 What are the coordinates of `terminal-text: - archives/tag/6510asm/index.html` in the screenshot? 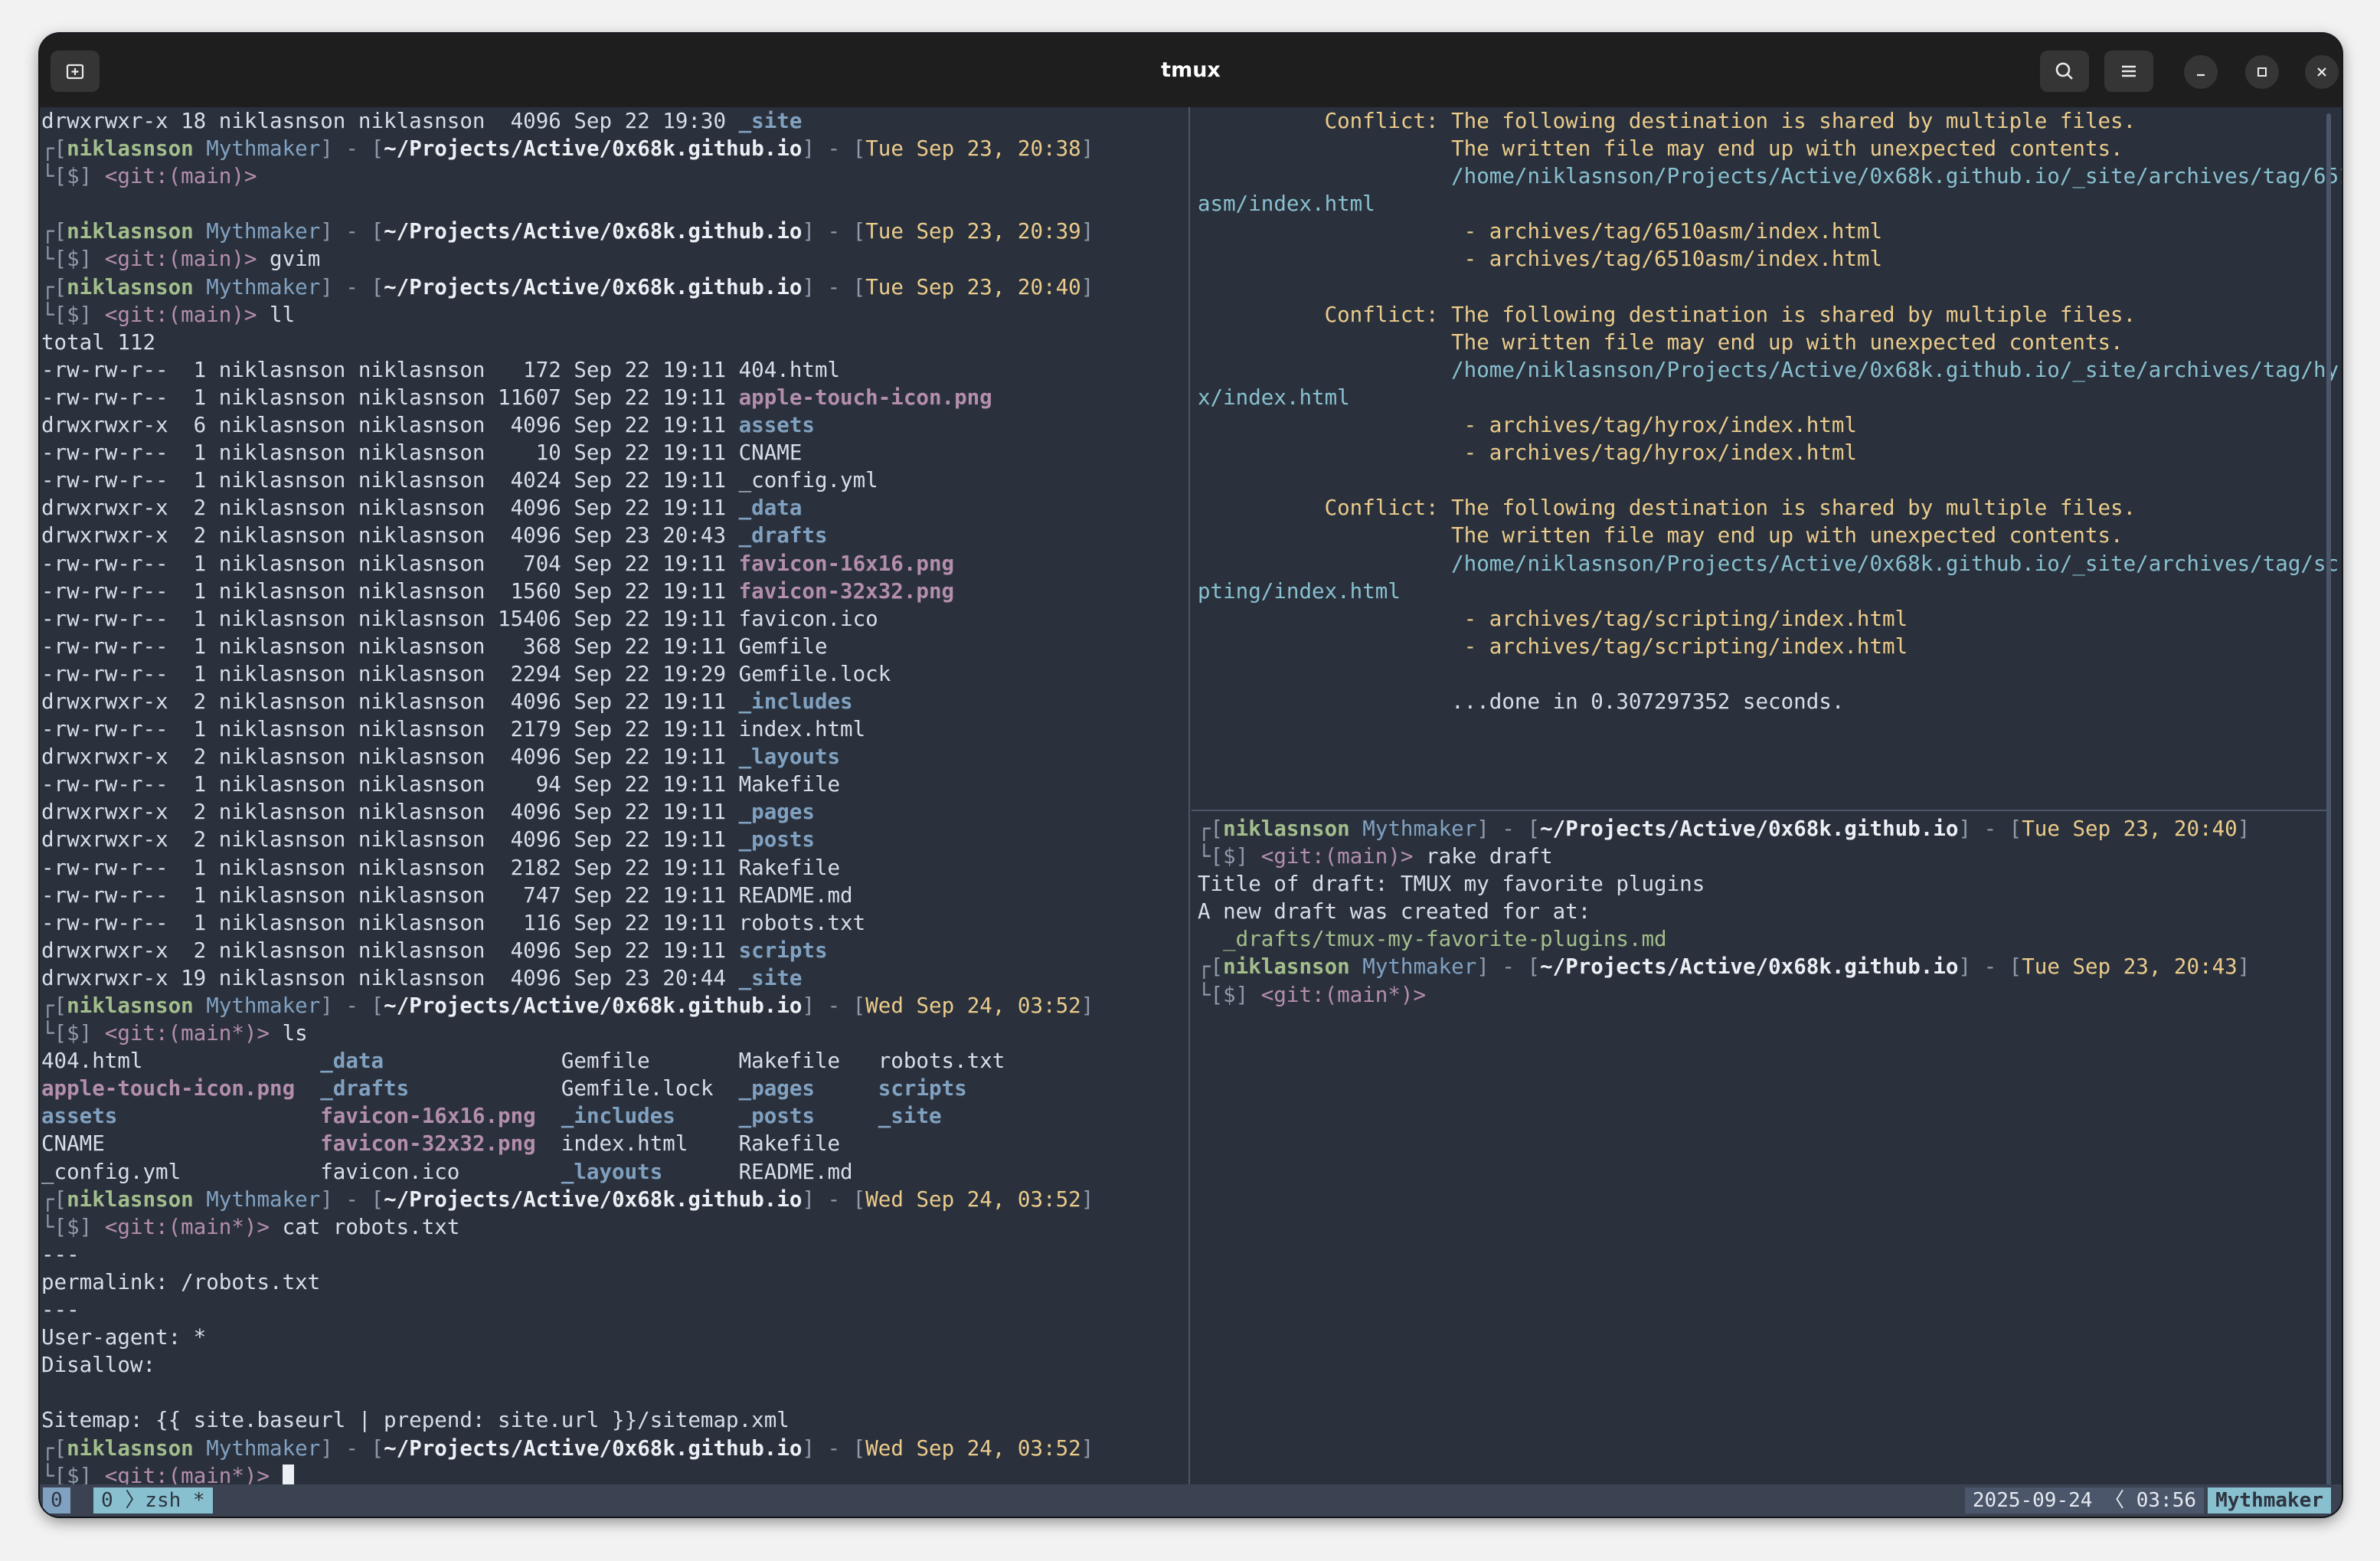 It's located at (1540, 232).